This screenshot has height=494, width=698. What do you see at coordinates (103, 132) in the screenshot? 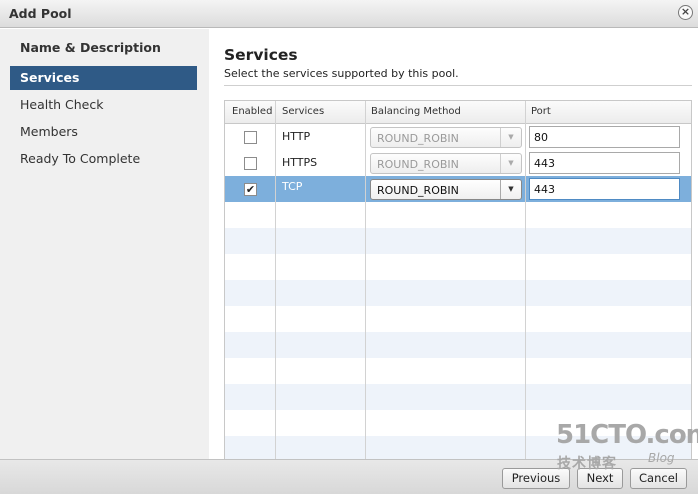
I see `step-members: Members` at bounding box center [103, 132].